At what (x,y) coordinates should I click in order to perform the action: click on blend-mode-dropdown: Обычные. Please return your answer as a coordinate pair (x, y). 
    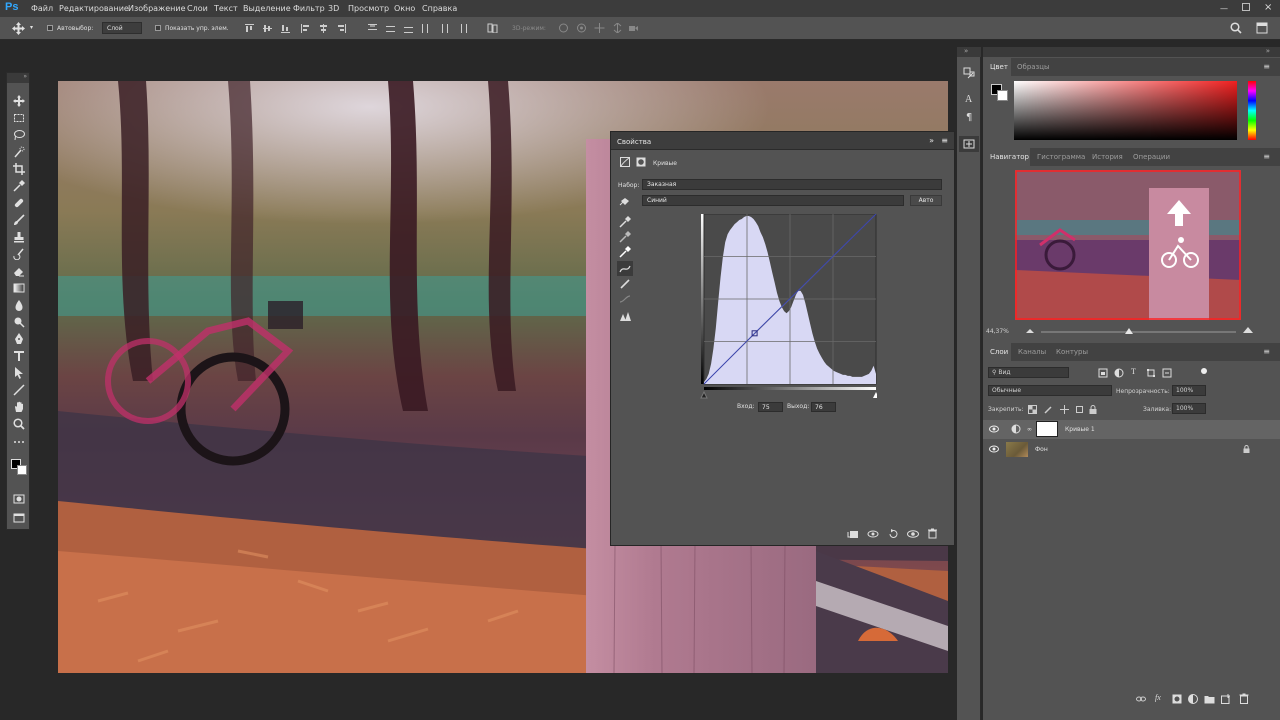
    Looking at the image, I should click on (1050, 390).